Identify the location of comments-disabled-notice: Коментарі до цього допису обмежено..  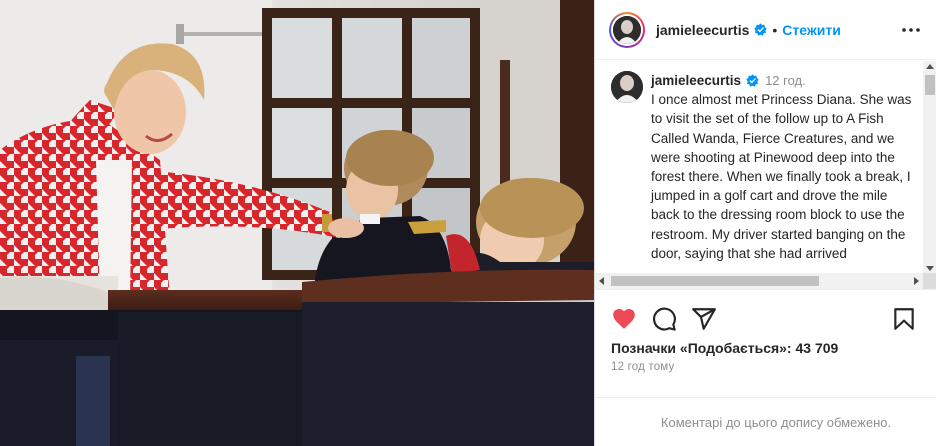
(765, 421).